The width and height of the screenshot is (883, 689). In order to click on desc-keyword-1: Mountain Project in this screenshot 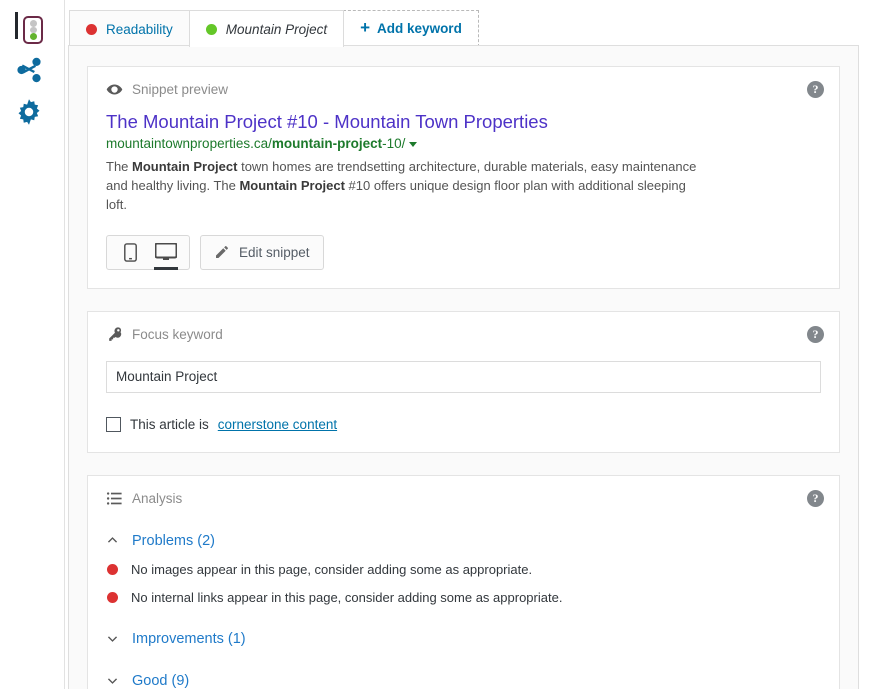, I will do `click(185, 167)`.